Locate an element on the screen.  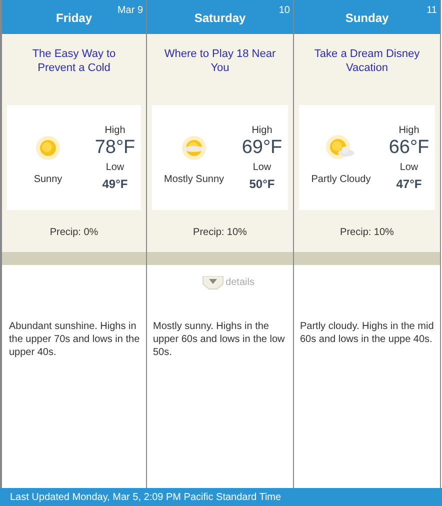
headline-link: Where to Play 18 Near You is located at coordinates (220, 76).